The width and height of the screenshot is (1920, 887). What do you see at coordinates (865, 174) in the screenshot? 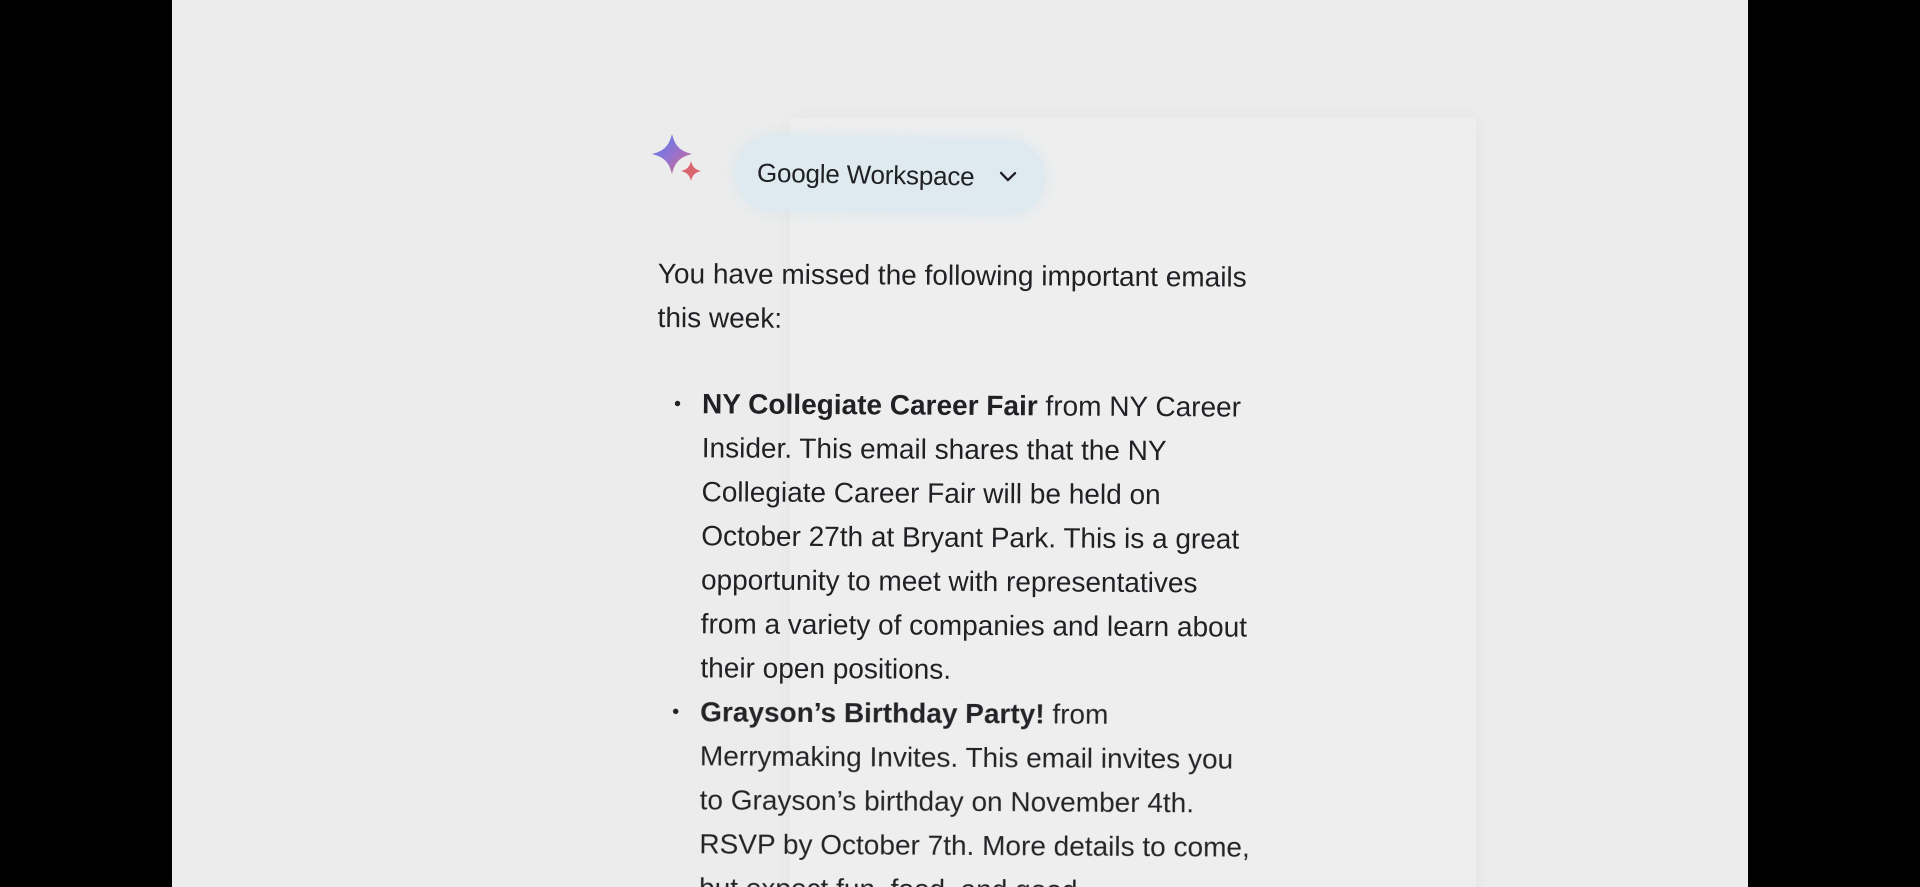
I see `google-workspace-label: Google Workspace` at bounding box center [865, 174].